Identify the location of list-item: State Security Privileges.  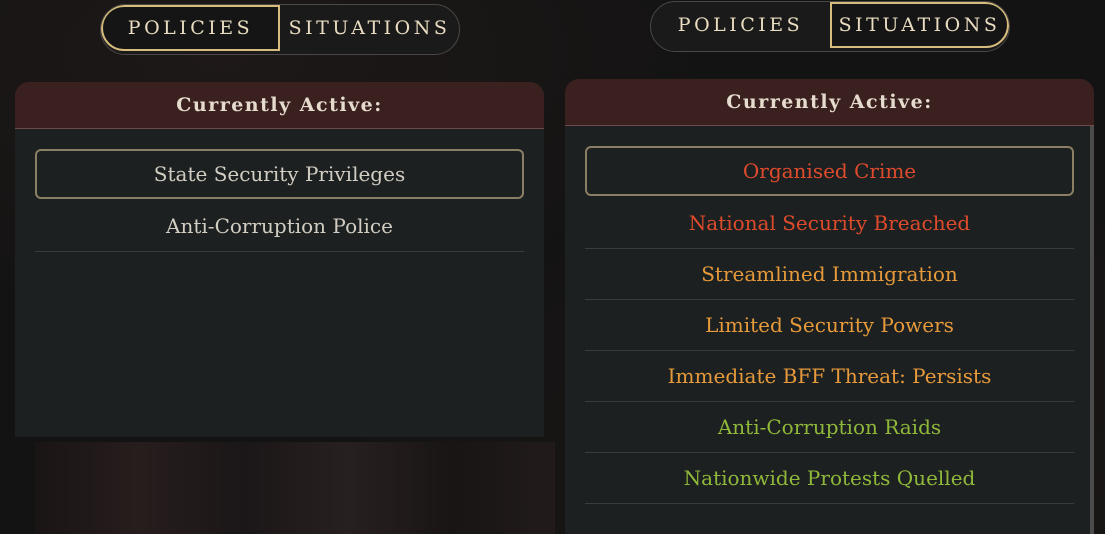
(279, 174).